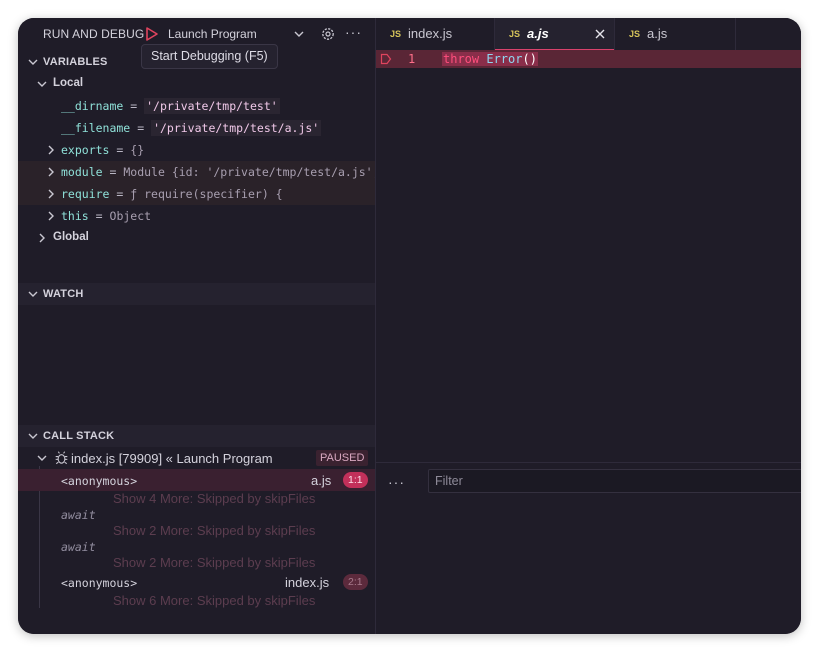 The width and height of the screenshot is (819, 652). Describe the element at coordinates (342, 458) in the screenshot. I see `paused-status-badge: PAUSED` at that location.